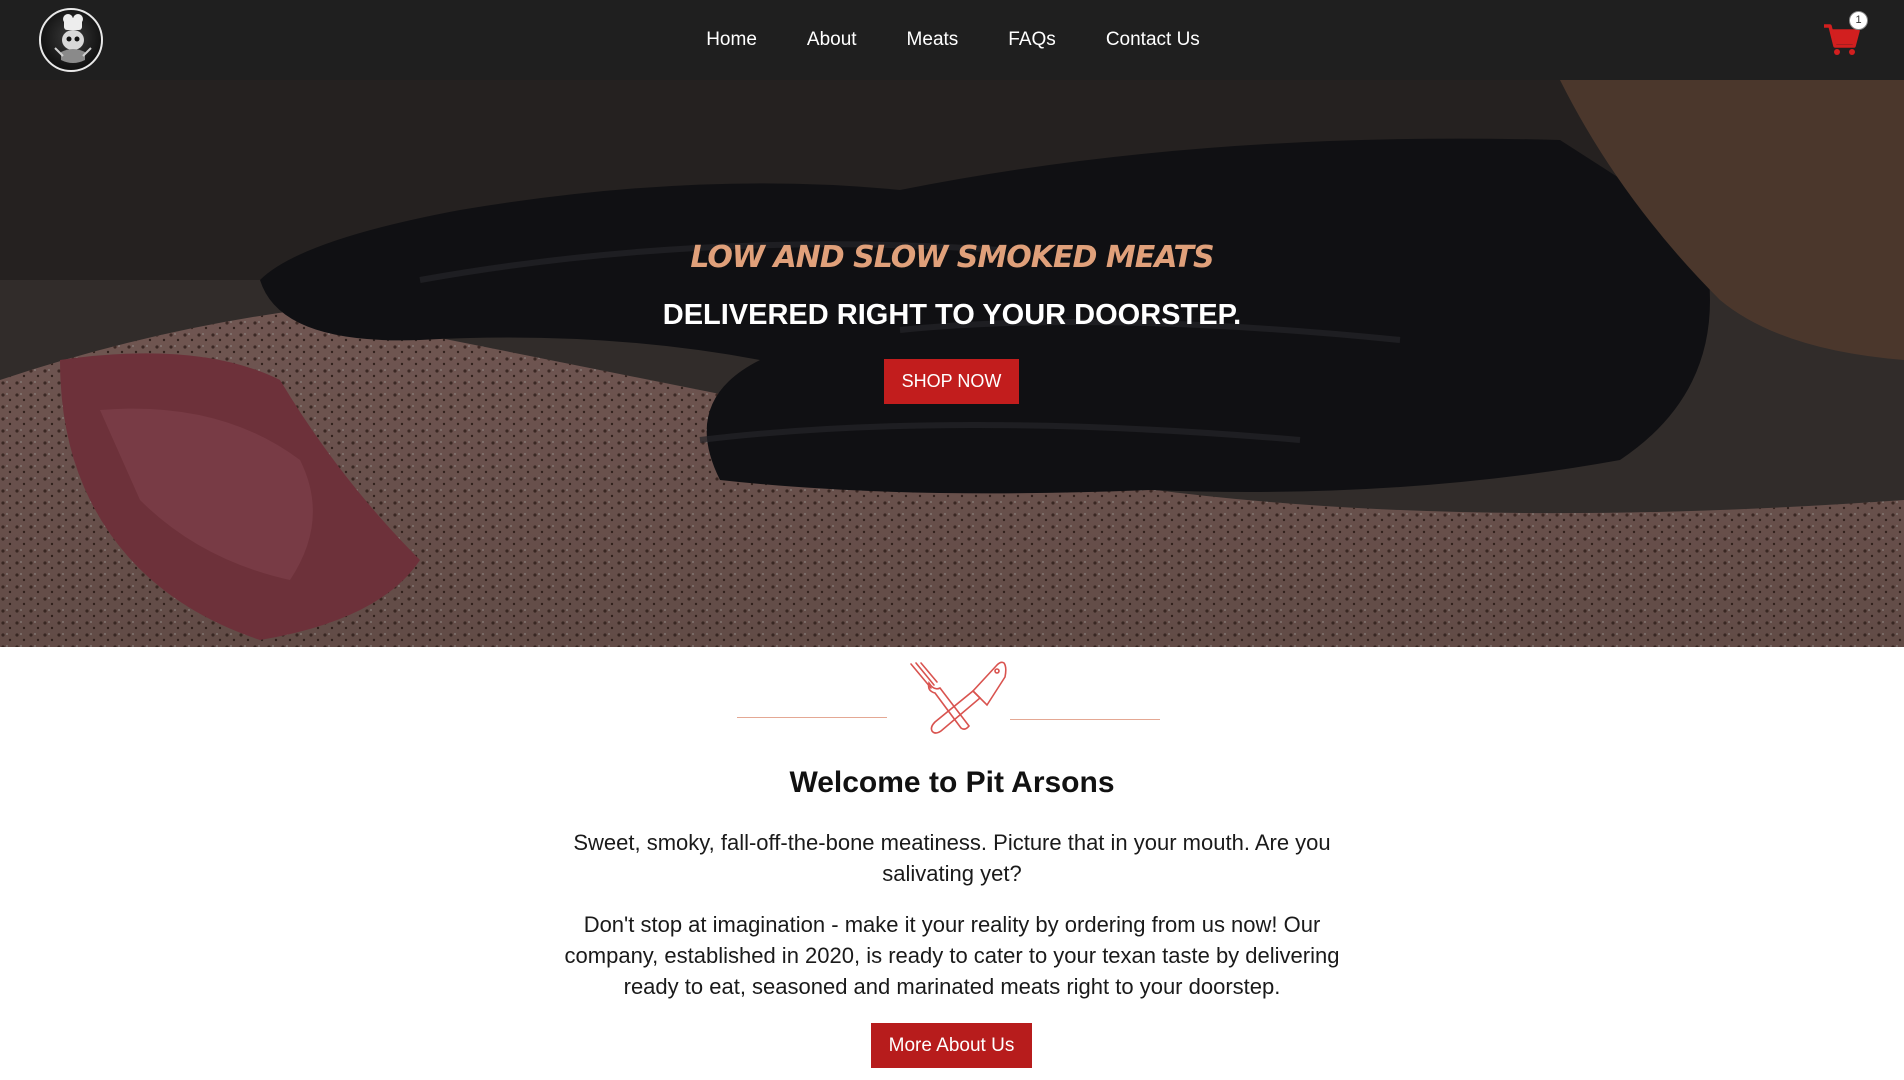  I want to click on nav-meats: Meats, so click(933, 40).